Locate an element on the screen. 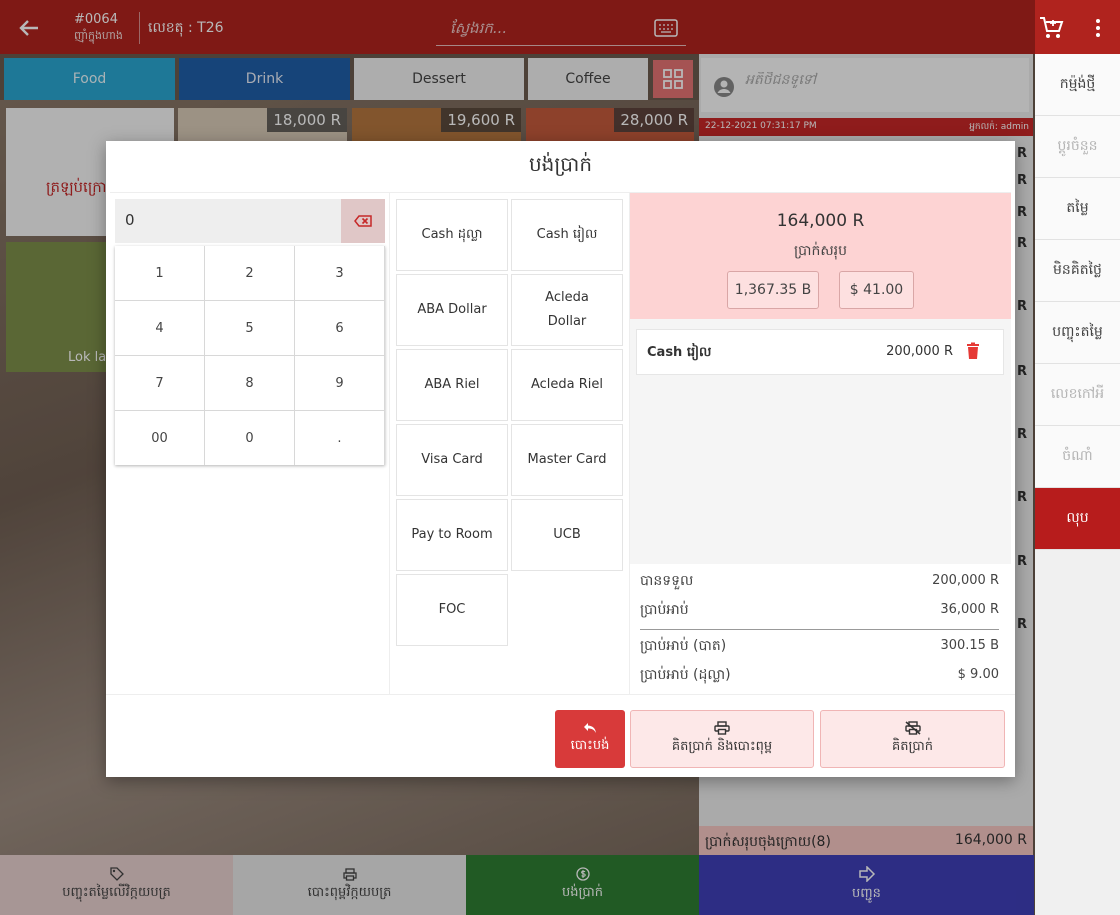 This screenshot has height=915, width=1120. no-print-icon is located at coordinates (912, 728).